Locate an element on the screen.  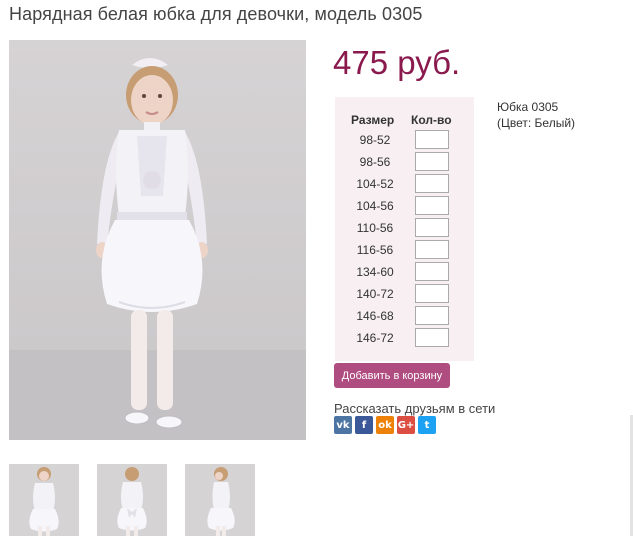
size-row: 134-60 is located at coordinates (404, 273).